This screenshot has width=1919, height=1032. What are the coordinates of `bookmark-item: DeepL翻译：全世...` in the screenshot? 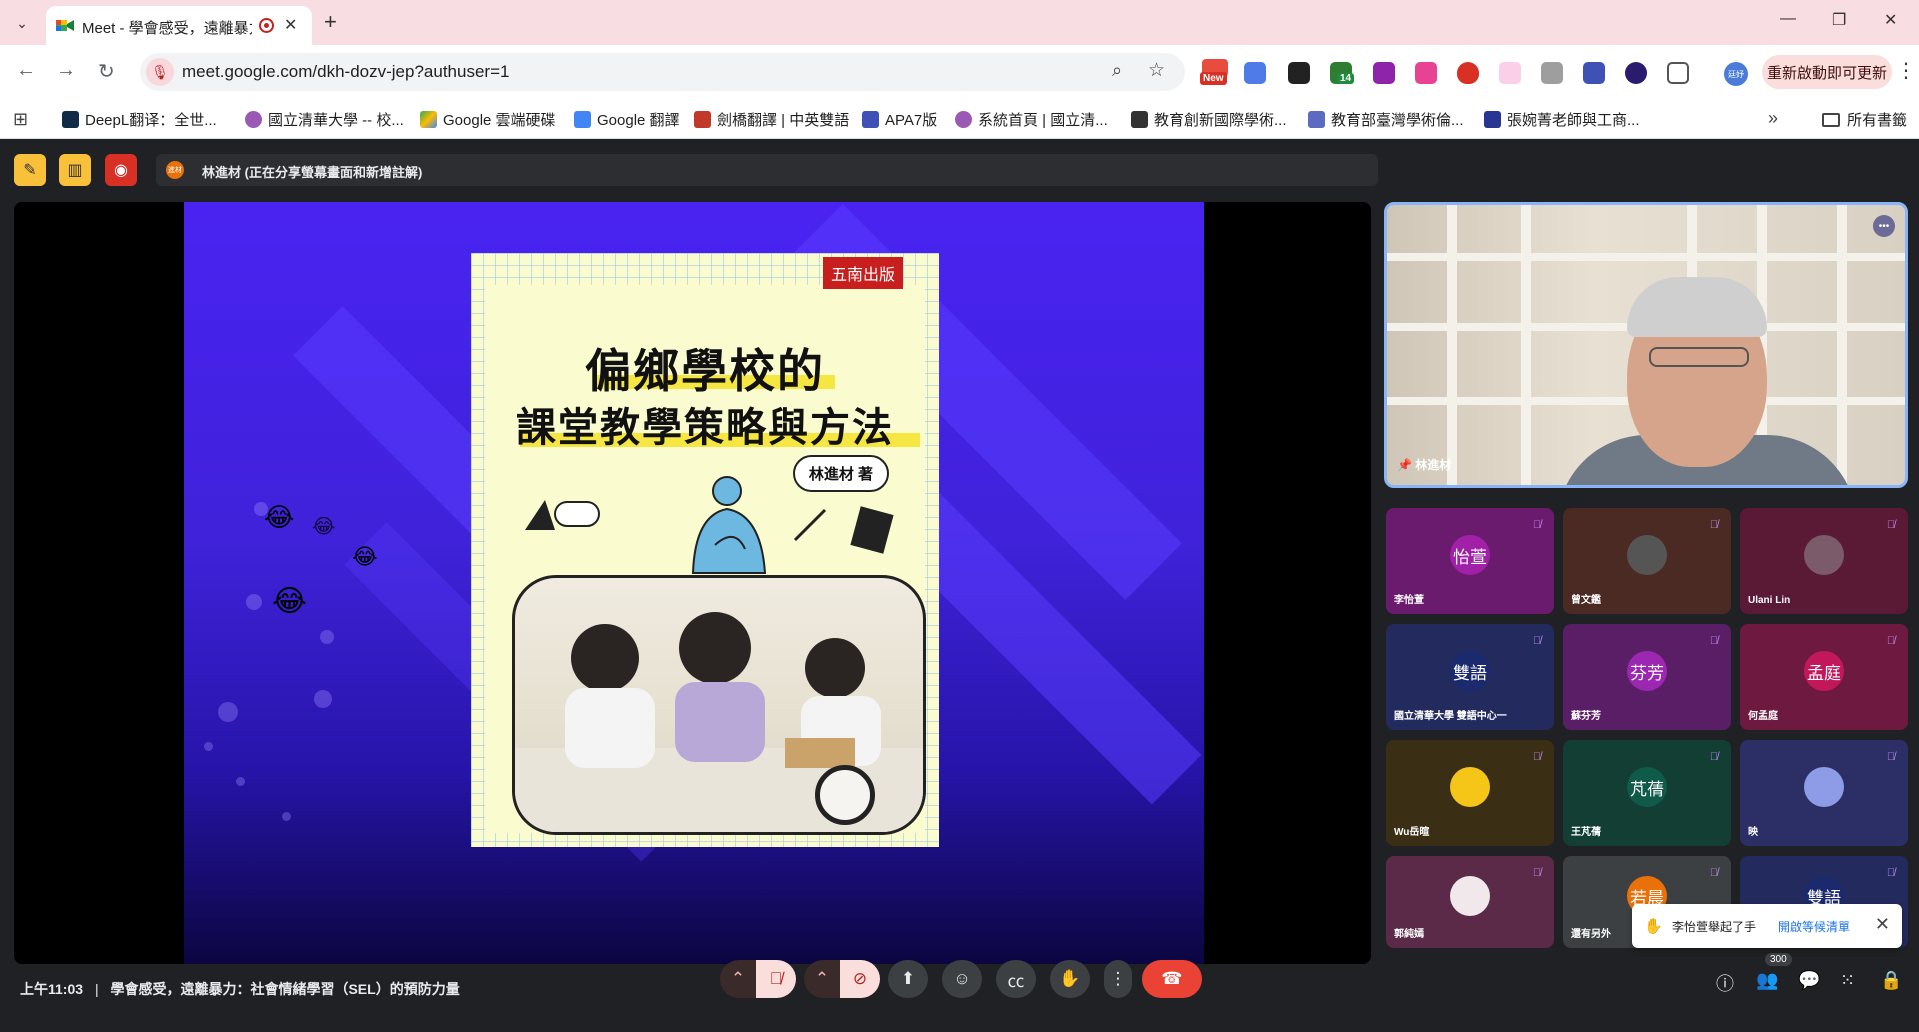 It's located at (139, 119).